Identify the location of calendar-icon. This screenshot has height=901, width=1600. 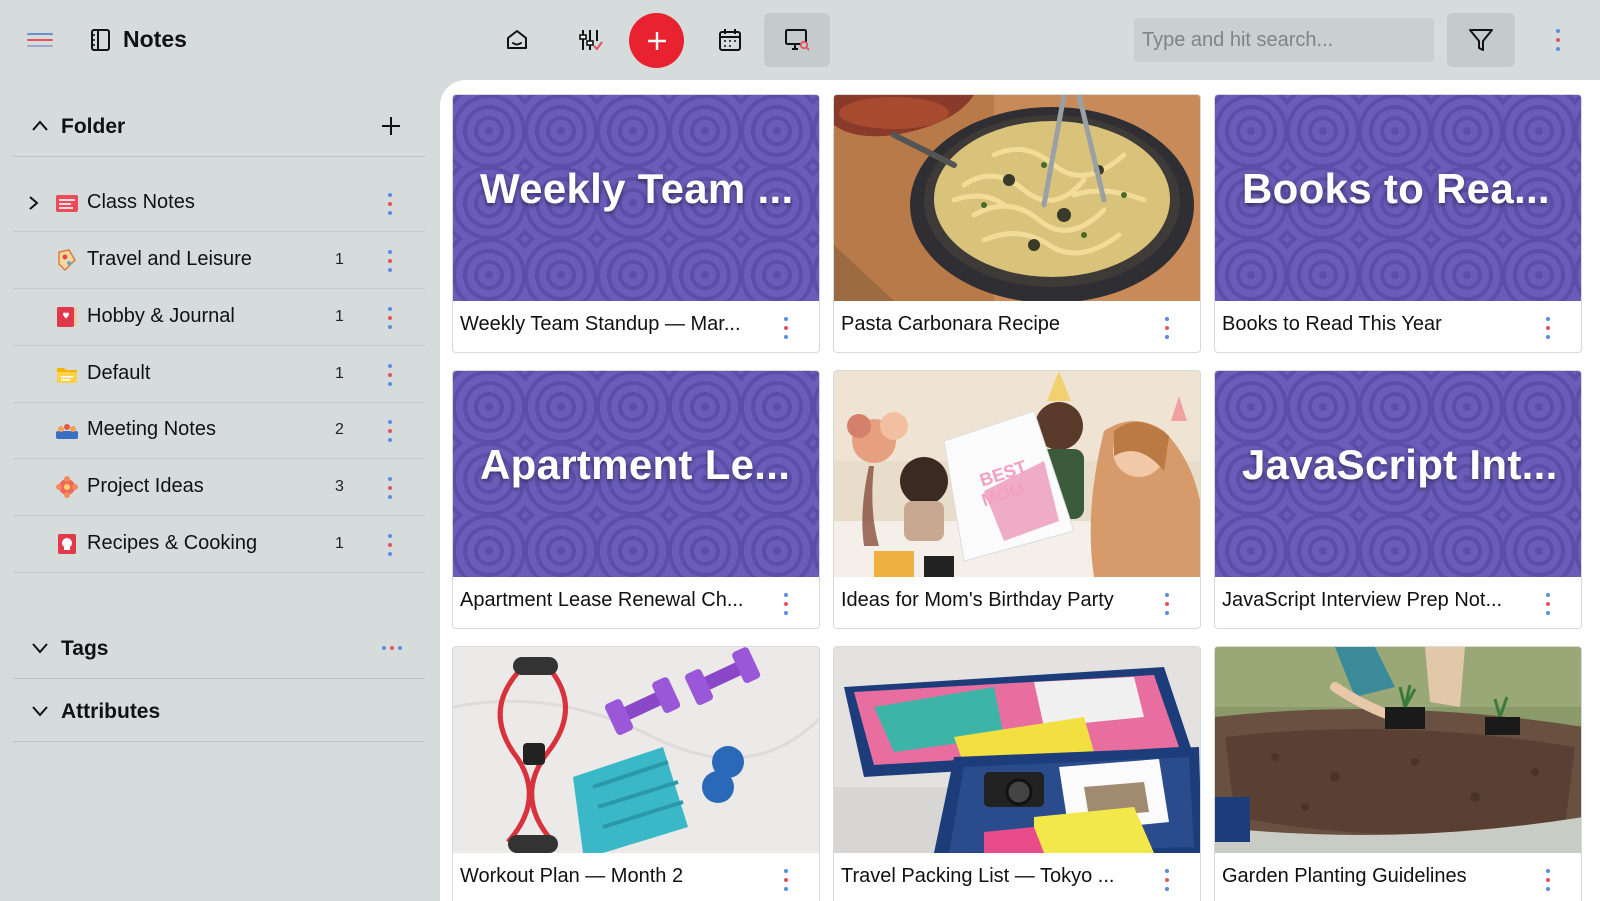
(730, 40).